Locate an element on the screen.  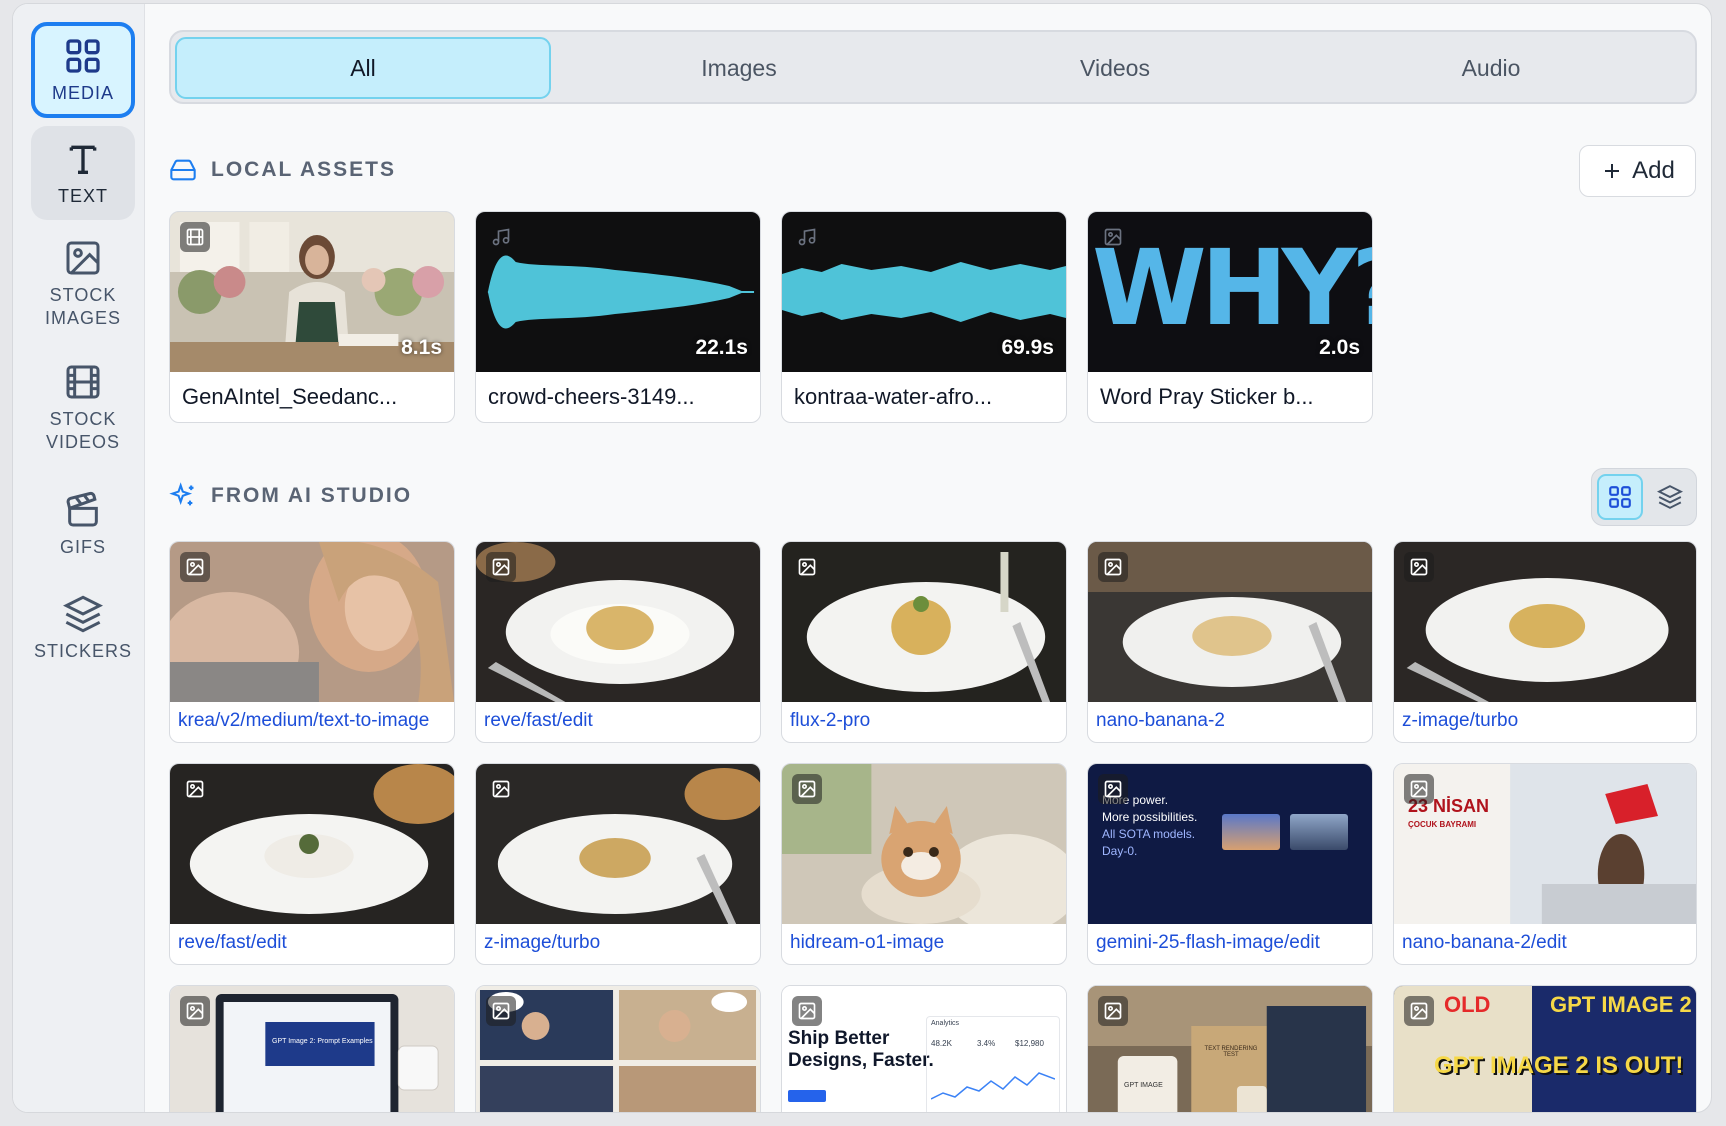
sidebar-item-gifs: GIFS is located at coordinates (83, 524).